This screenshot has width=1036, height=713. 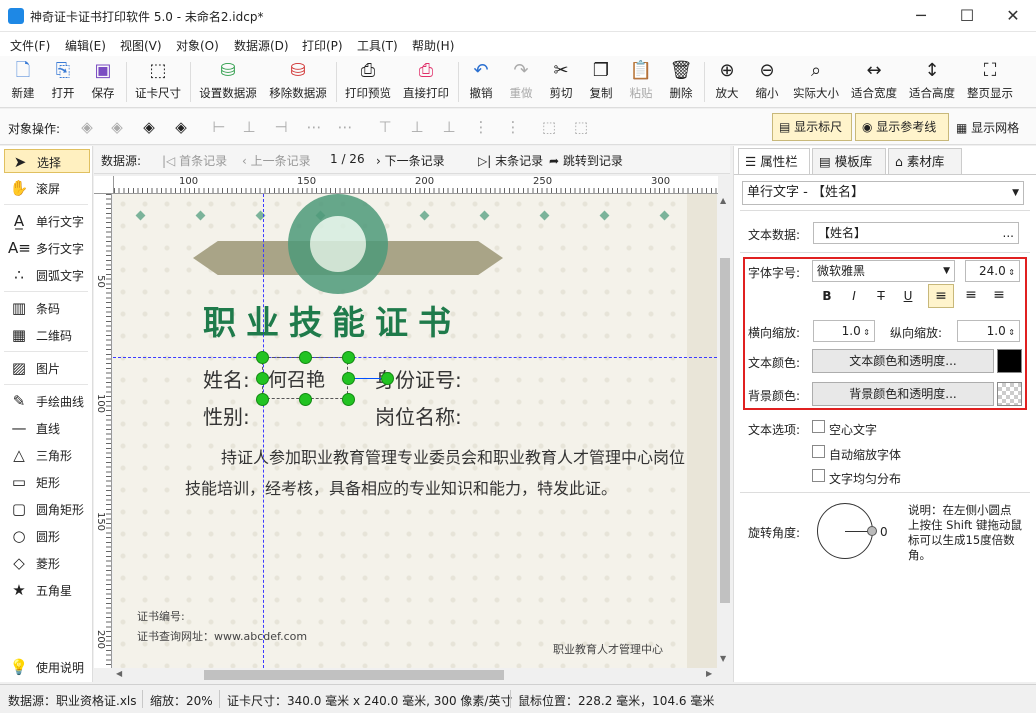 What do you see at coordinates (971, 296) in the screenshot?
I see `align-center-text-button: ≡` at bounding box center [971, 296].